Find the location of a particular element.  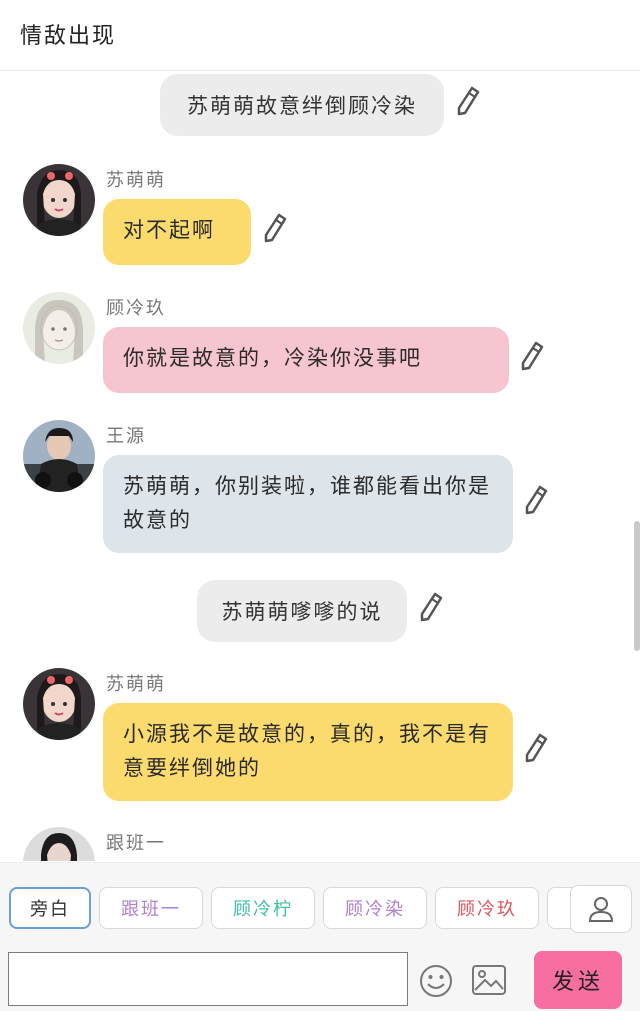

message-bubble: 苏萌萌，你别装啦，谁都能看出你是故意的 is located at coordinates (308, 504).